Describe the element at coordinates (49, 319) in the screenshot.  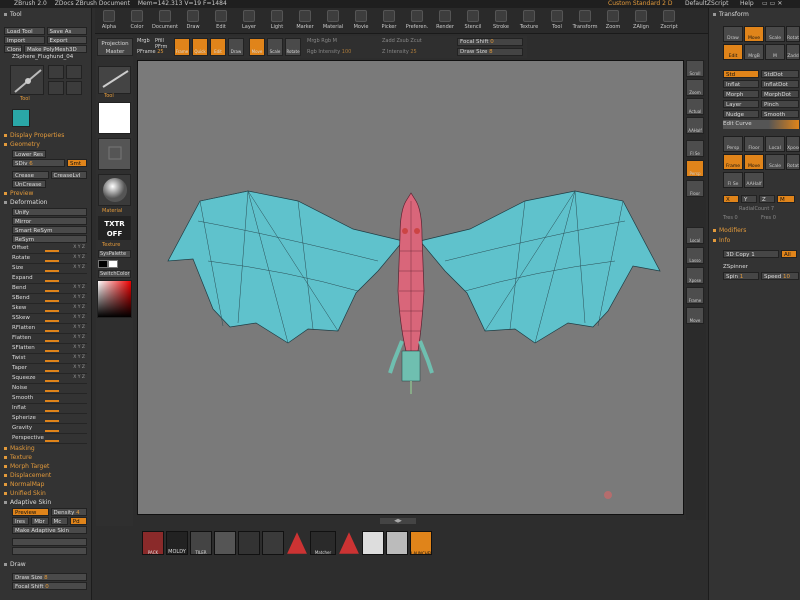
I see `sskew-slider: SSkew X Y Z` at that location.